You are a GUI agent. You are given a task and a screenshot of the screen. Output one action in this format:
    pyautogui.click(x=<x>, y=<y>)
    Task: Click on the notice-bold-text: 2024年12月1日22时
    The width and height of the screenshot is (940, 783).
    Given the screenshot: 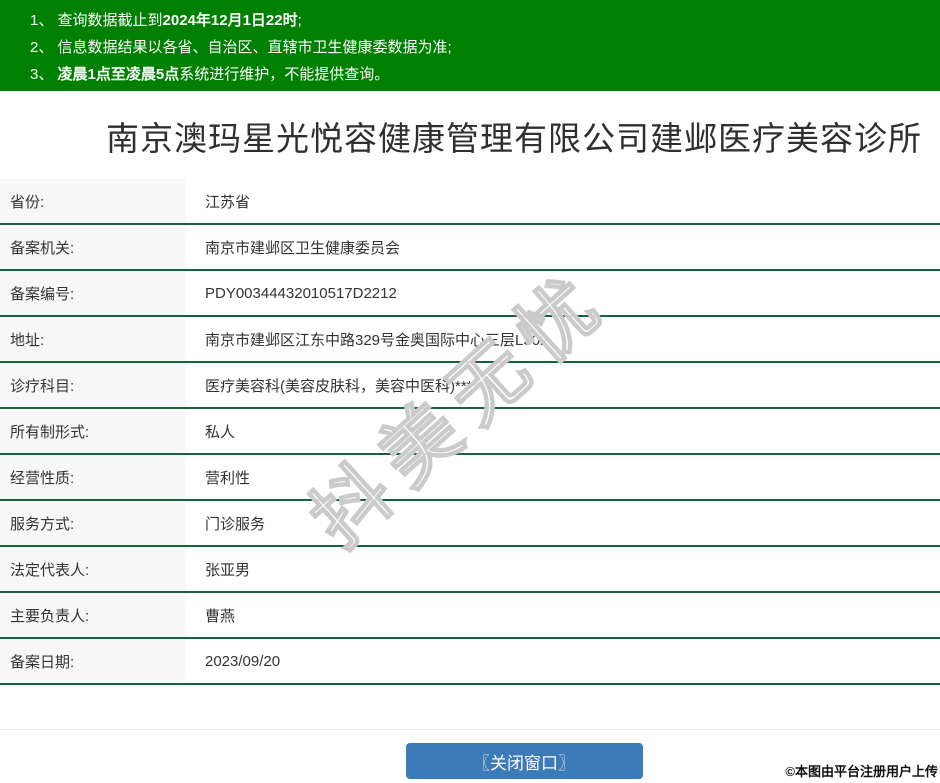 What is the action you would take?
    pyautogui.click(x=230, y=20)
    